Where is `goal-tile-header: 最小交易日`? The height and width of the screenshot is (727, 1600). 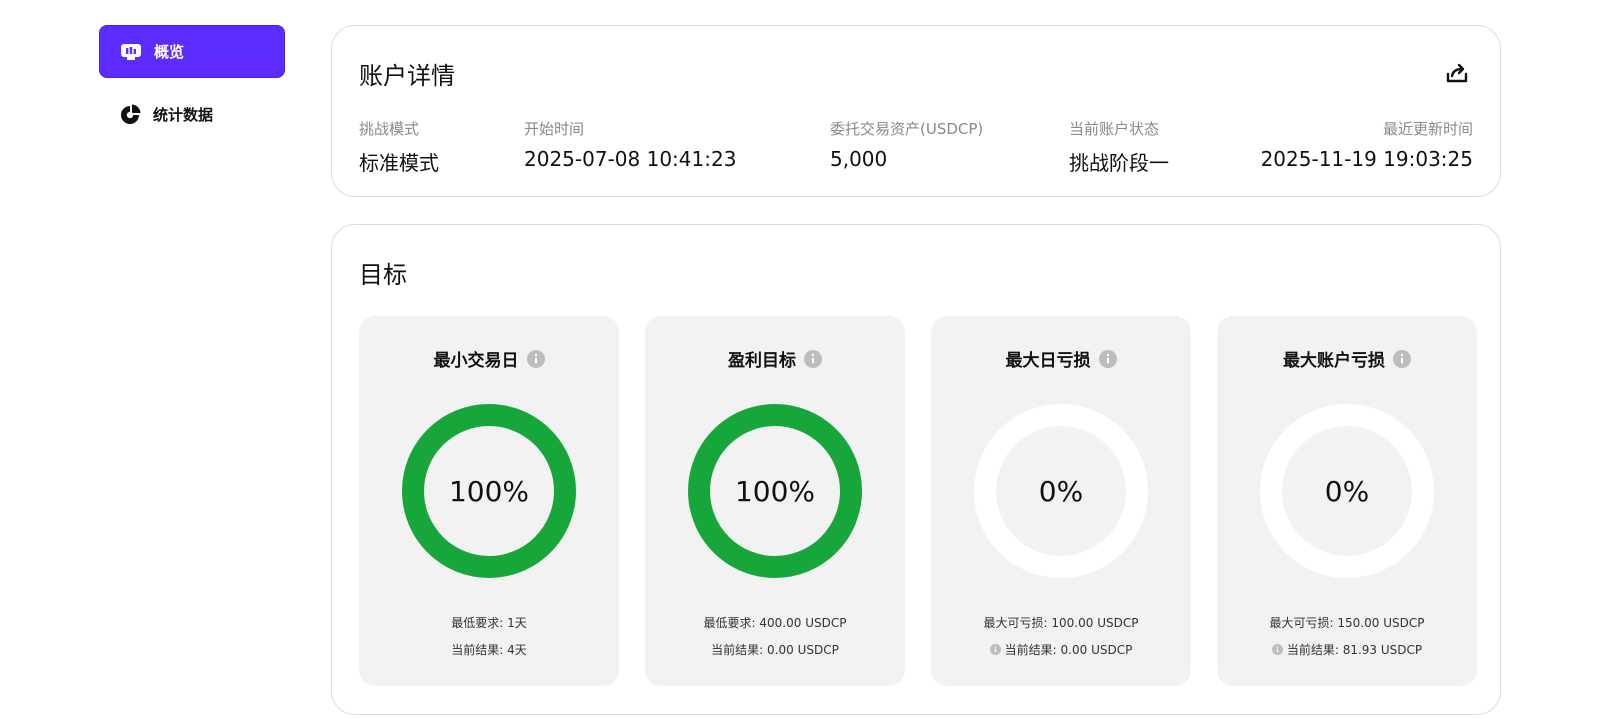 goal-tile-header: 最小交易日 is located at coordinates (489, 358).